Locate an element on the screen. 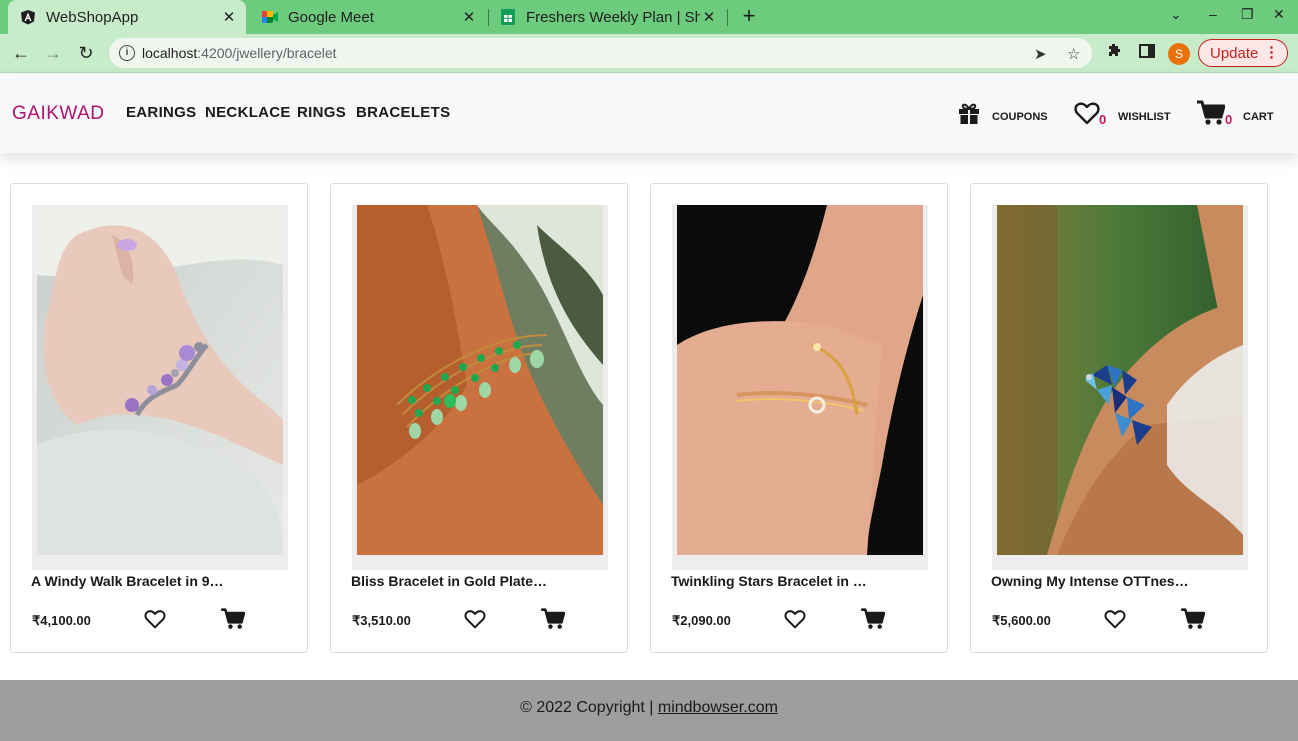 The height and width of the screenshot is (741, 1298). tab-title: Freshers Weekly Plan | Sh is located at coordinates (613, 17).